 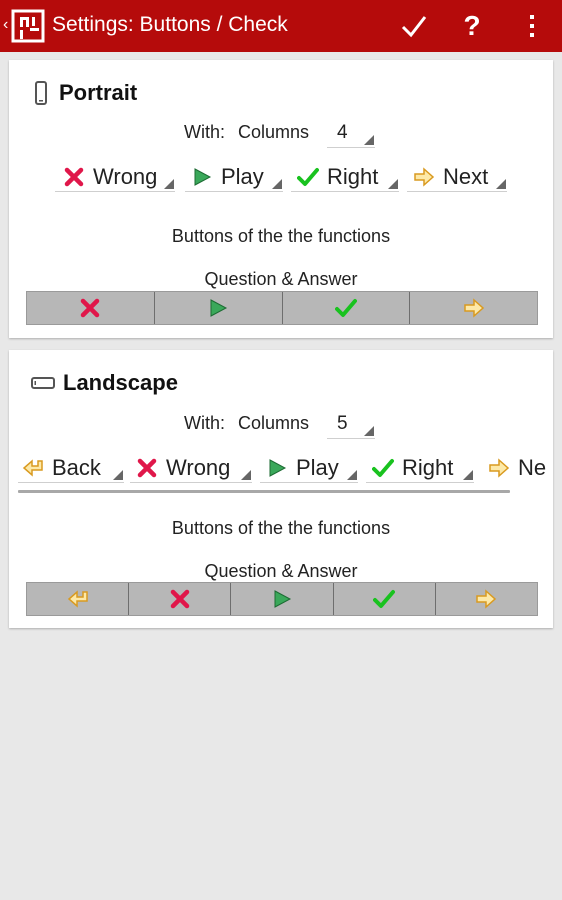 What do you see at coordinates (345, 177) in the screenshot?
I see `portrait-button-3-spinner: Right` at bounding box center [345, 177].